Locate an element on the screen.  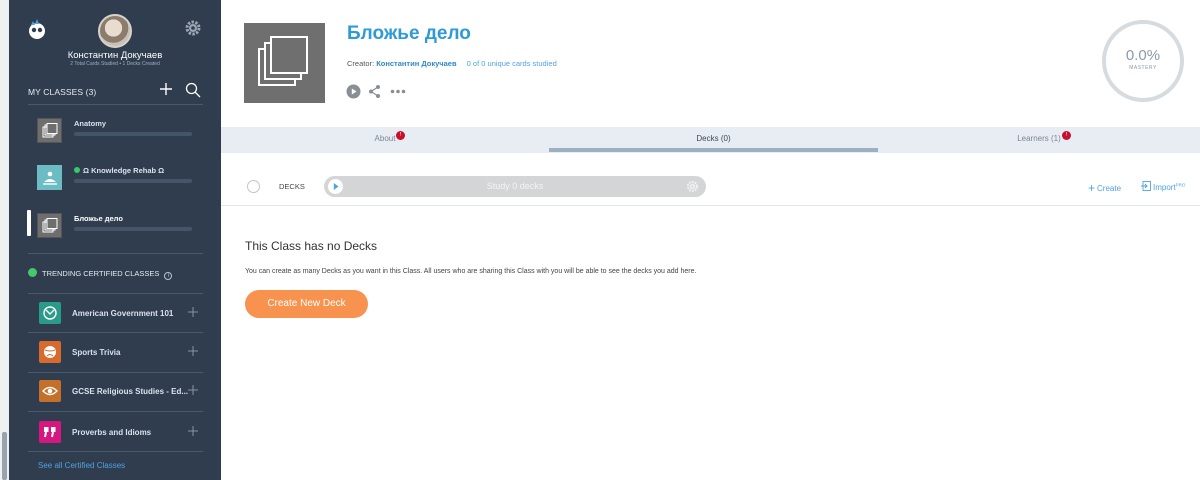
avatar is located at coordinates (115, 31).